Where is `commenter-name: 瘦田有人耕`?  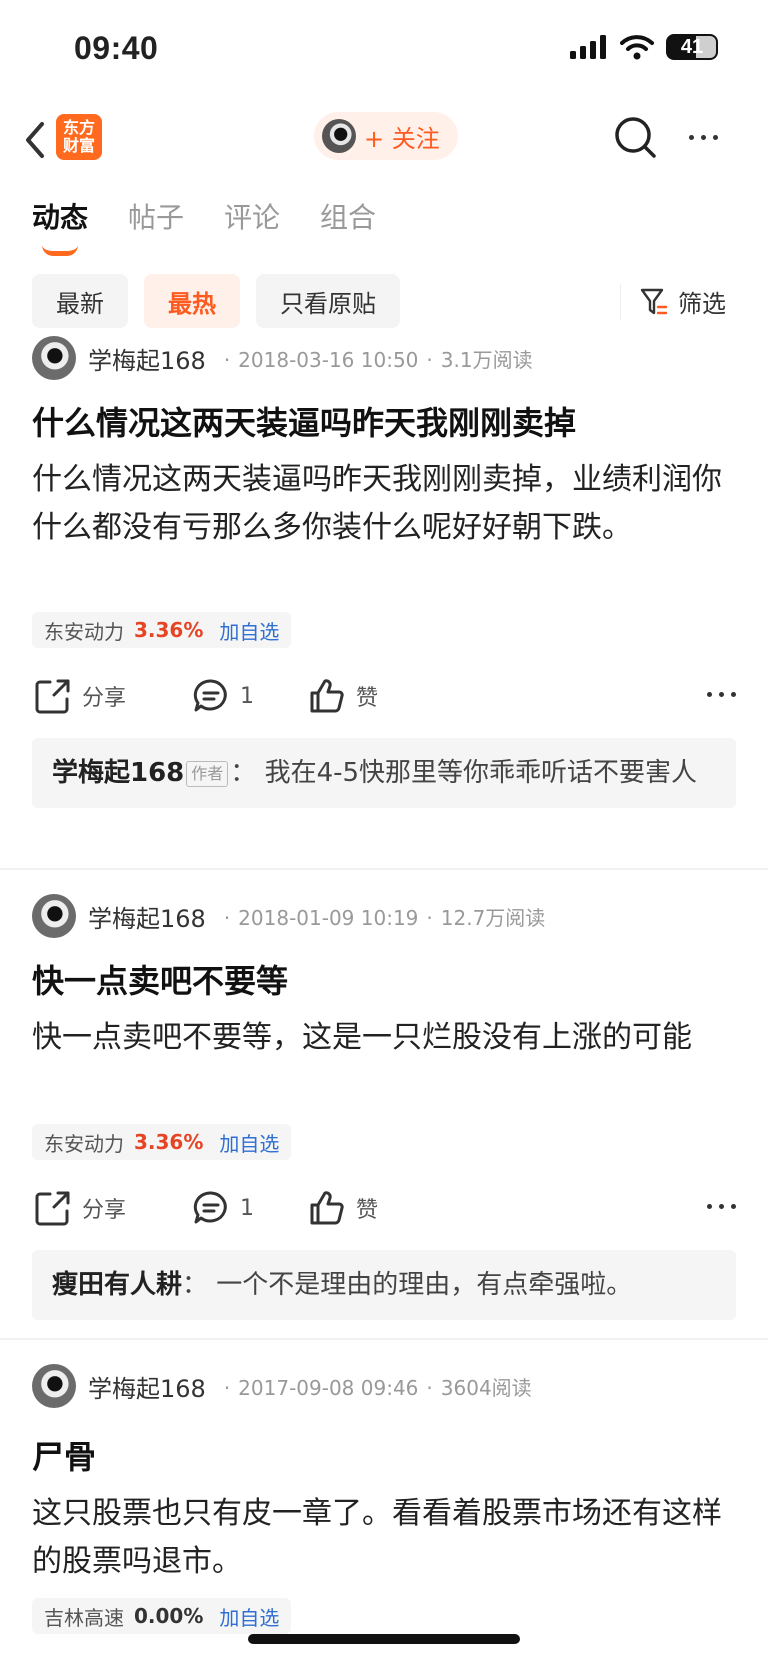 commenter-name: 瘦田有人耕 is located at coordinates (117, 1285).